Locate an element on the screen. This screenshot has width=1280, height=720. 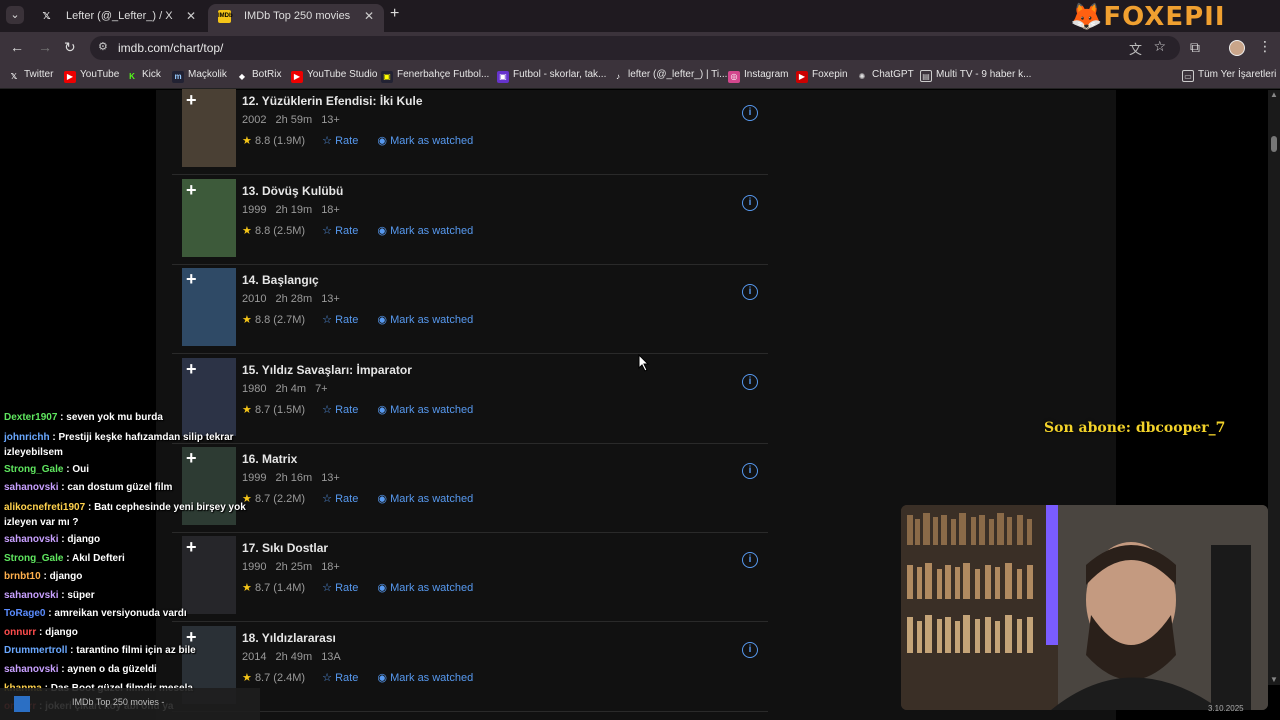
chat-text: Oui is located at coordinates (81, 469).